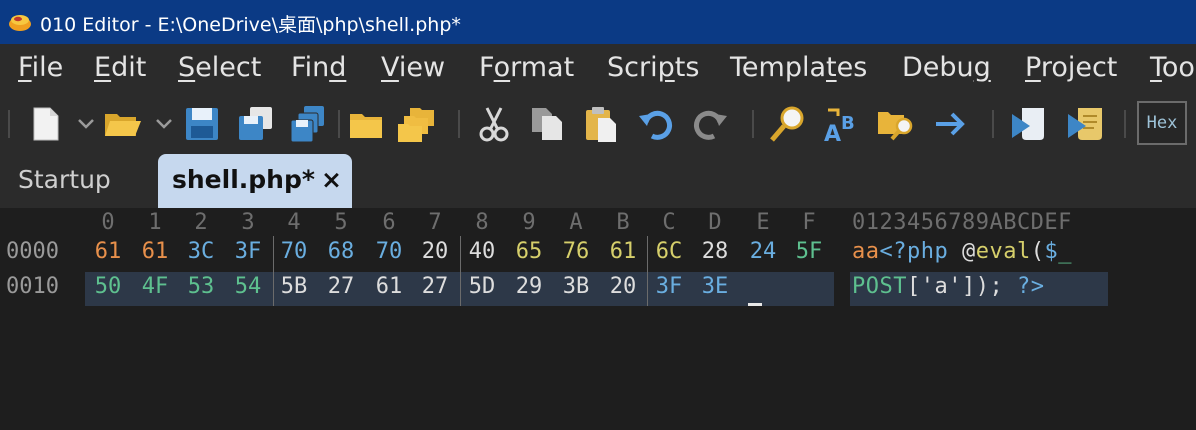 This screenshot has height=430, width=1196. Describe the element at coordinates (526, 67) in the screenshot. I see `menu-format: Format` at that location.